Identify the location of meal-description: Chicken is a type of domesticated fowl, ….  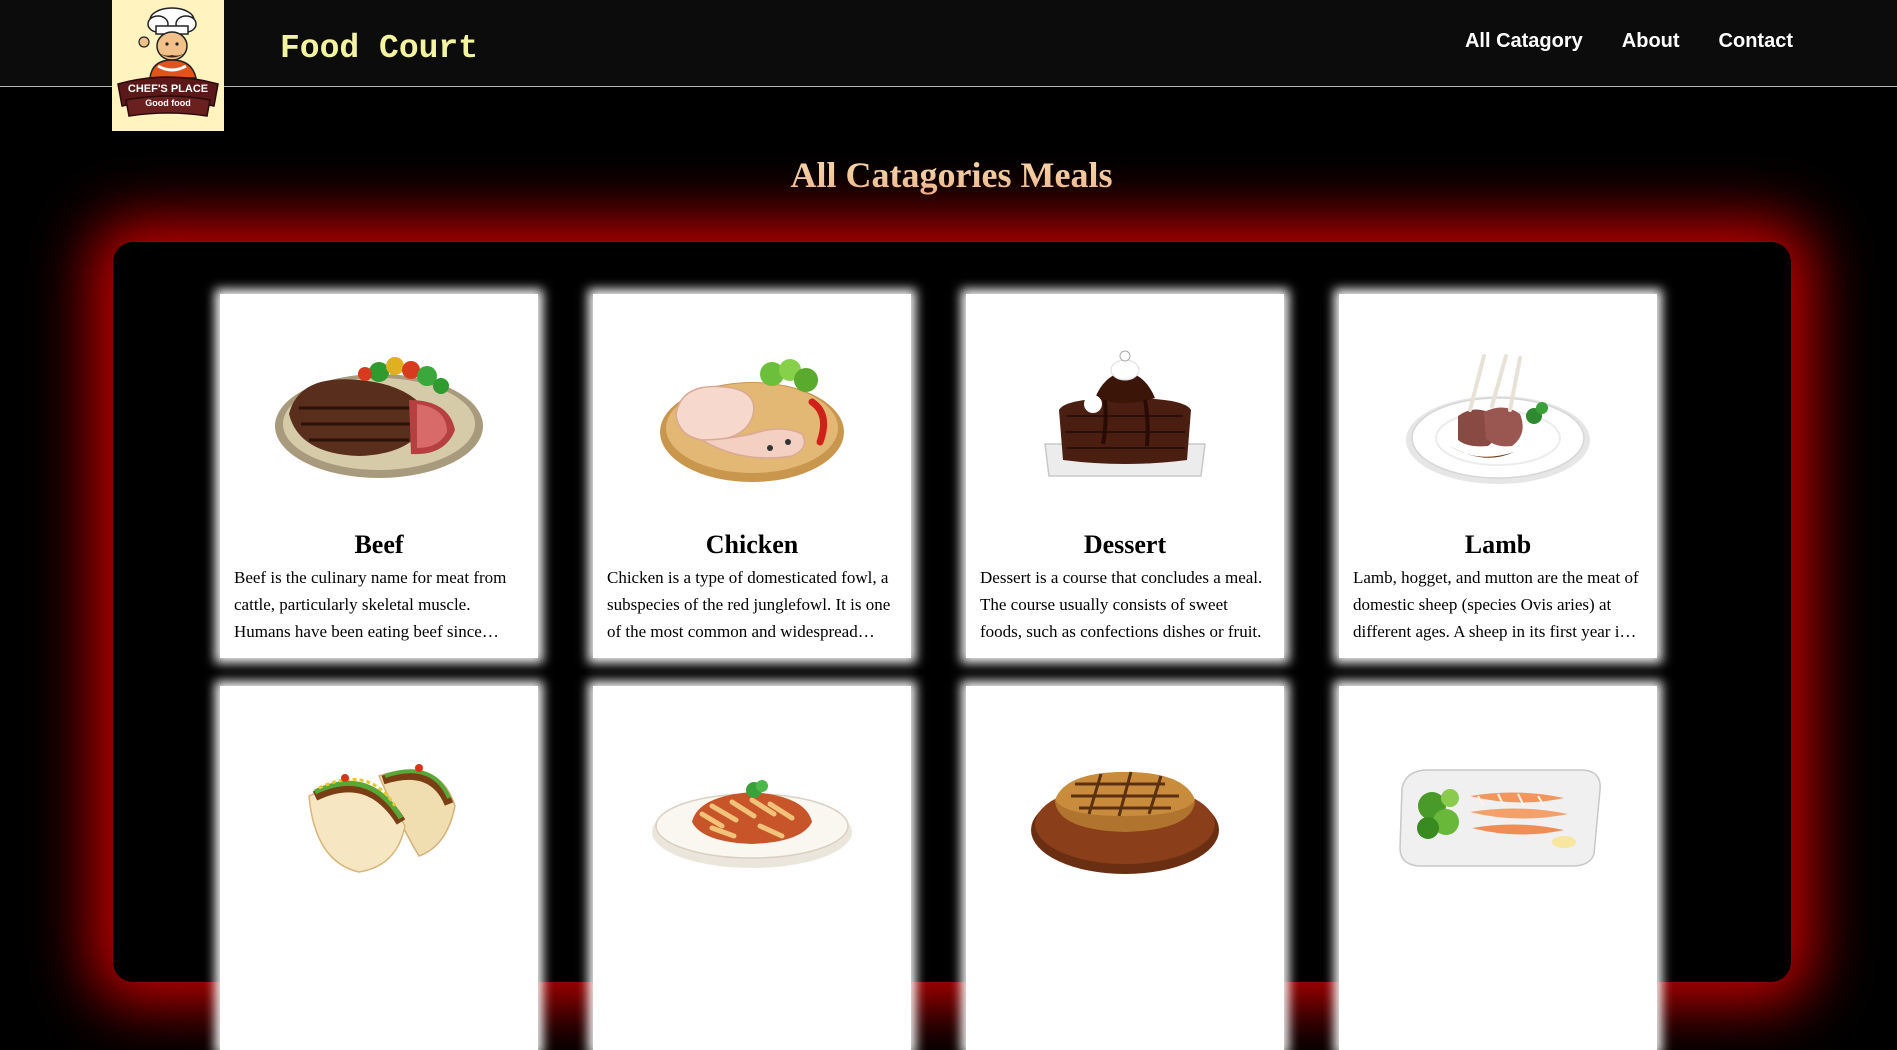
(749, 604).